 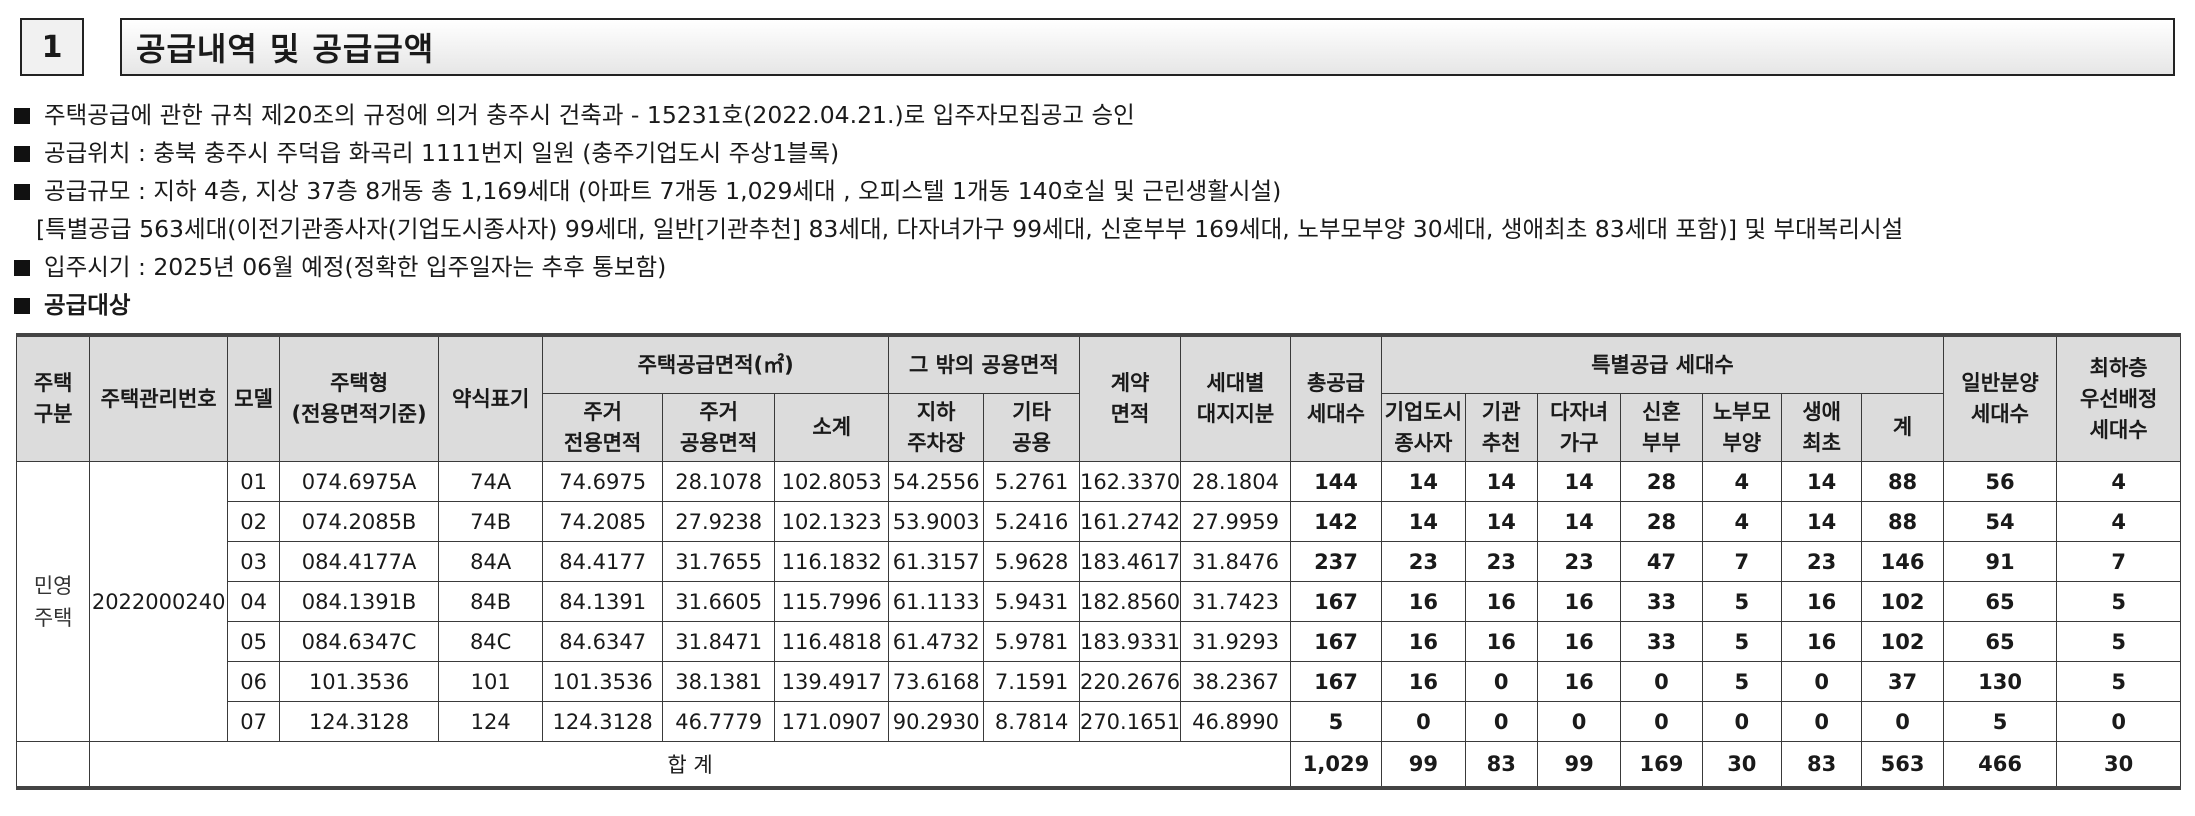 I want to click on mgmt-no-cell: 2022000240, so click(x=158, y=601).